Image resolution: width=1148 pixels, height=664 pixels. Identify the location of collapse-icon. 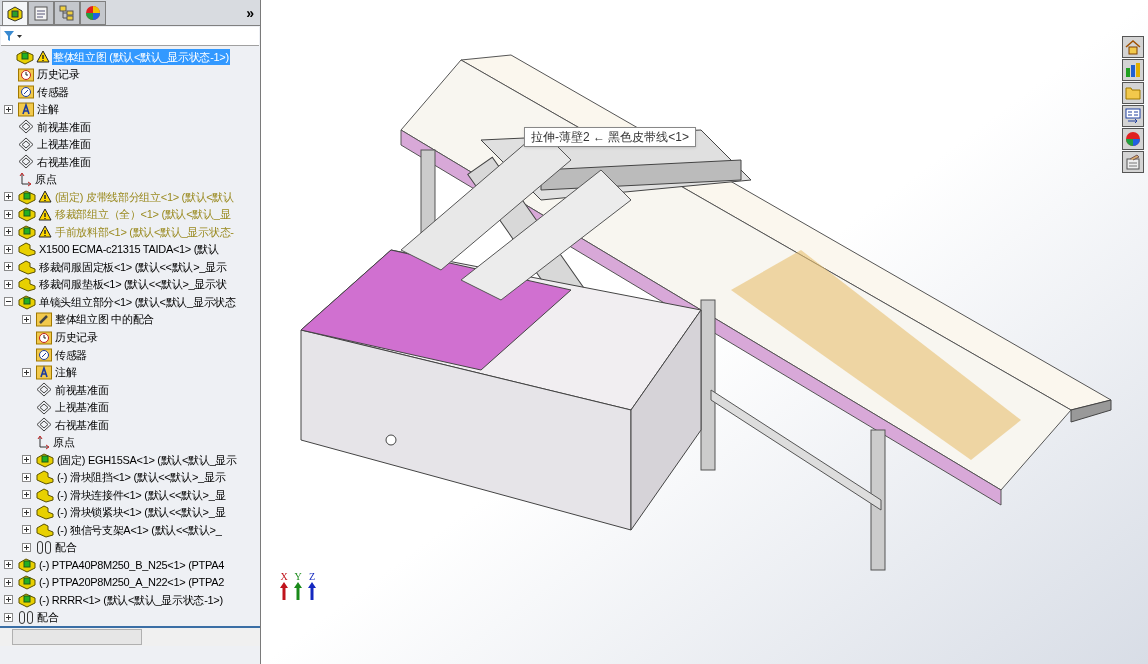
(8, 302).